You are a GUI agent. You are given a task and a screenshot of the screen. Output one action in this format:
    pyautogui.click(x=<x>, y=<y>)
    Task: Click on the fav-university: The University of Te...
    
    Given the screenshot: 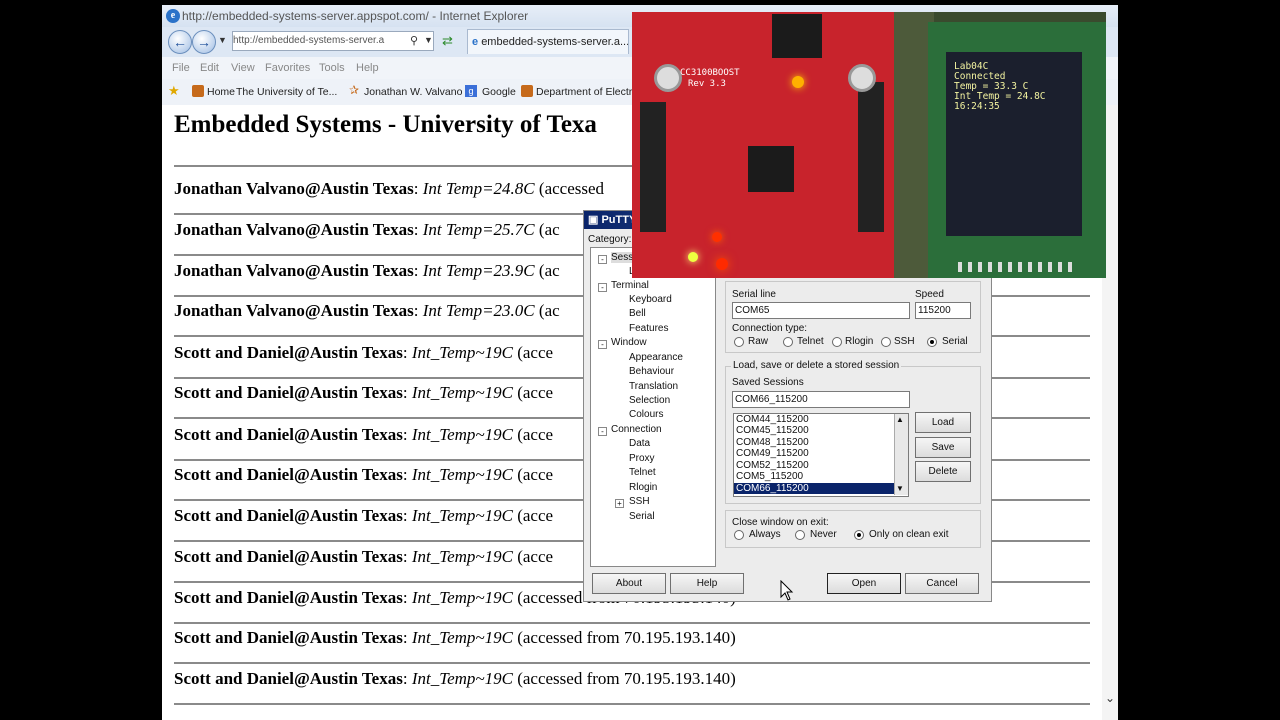 What is the action you would take?
    pyautogui.click(x=286, y=92)
    